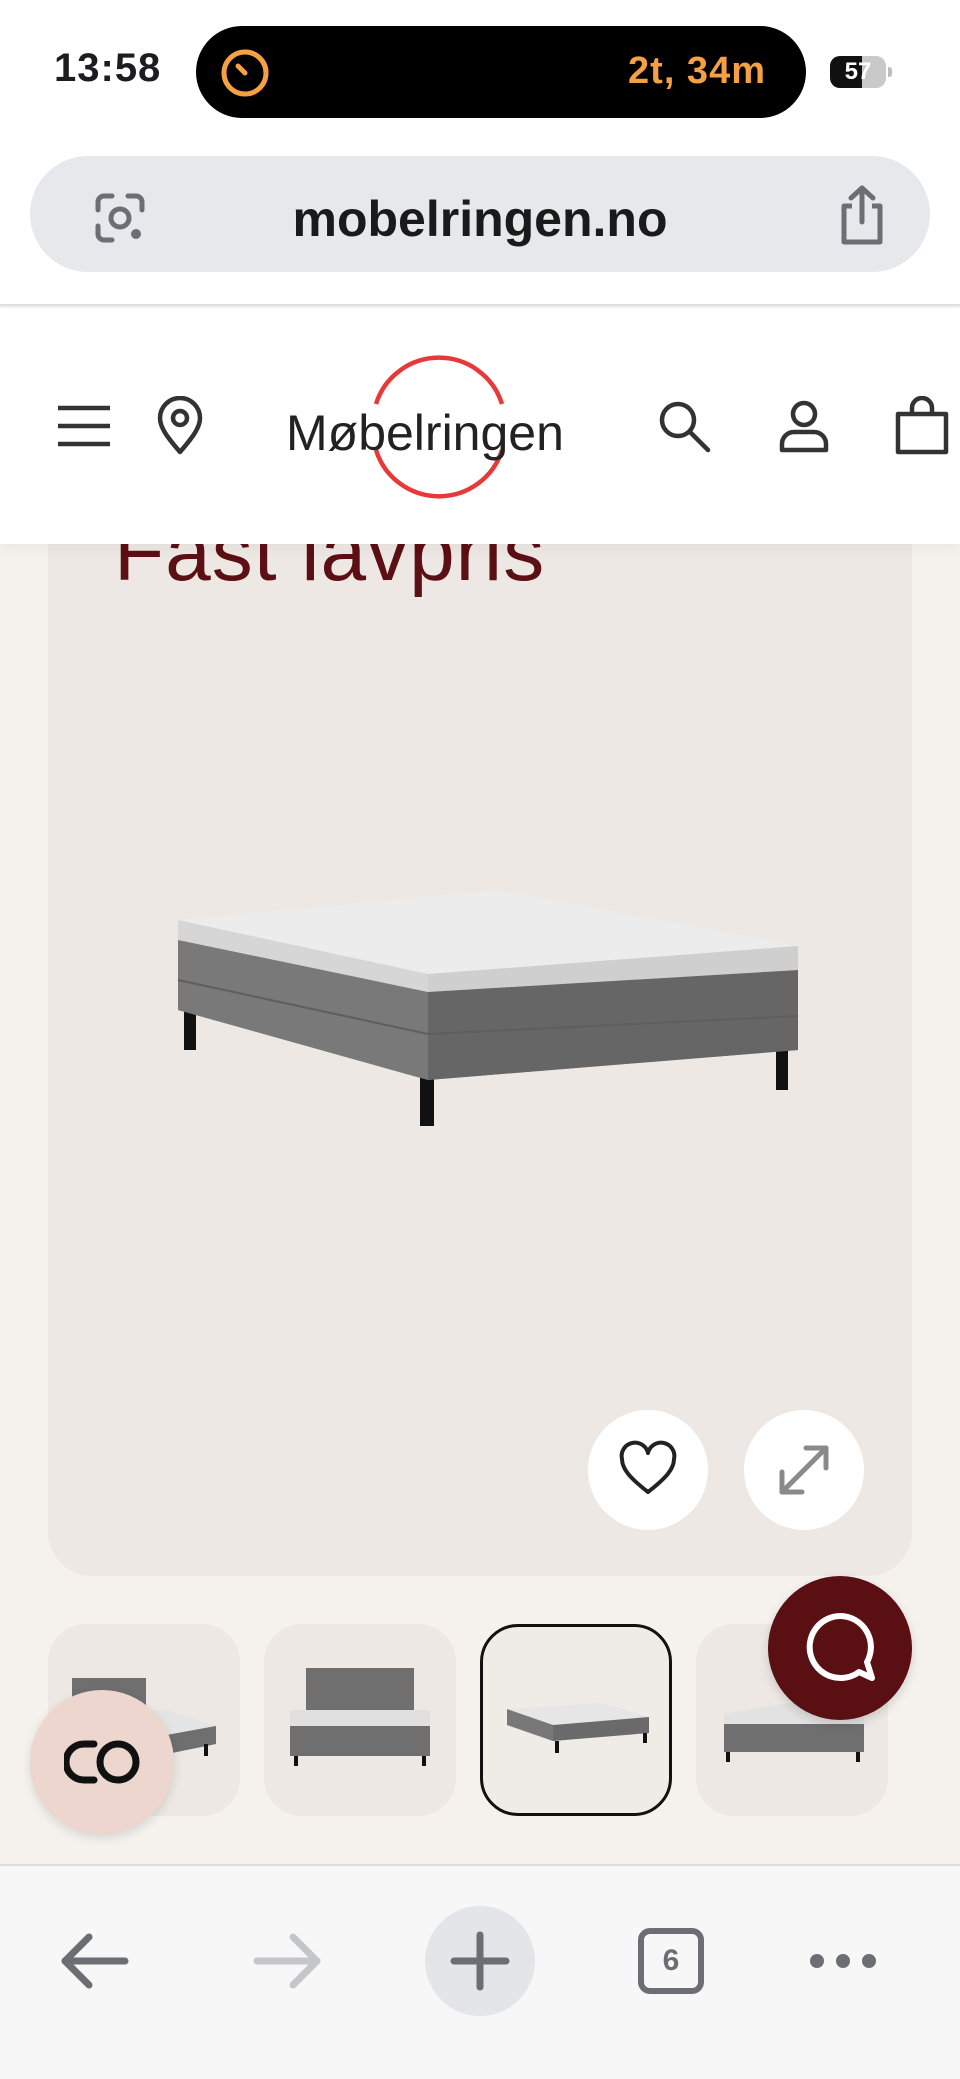 The width and height of the screenshot is (960, 2079). I want to click on fullscreen-image-button, so click(804, 1470).